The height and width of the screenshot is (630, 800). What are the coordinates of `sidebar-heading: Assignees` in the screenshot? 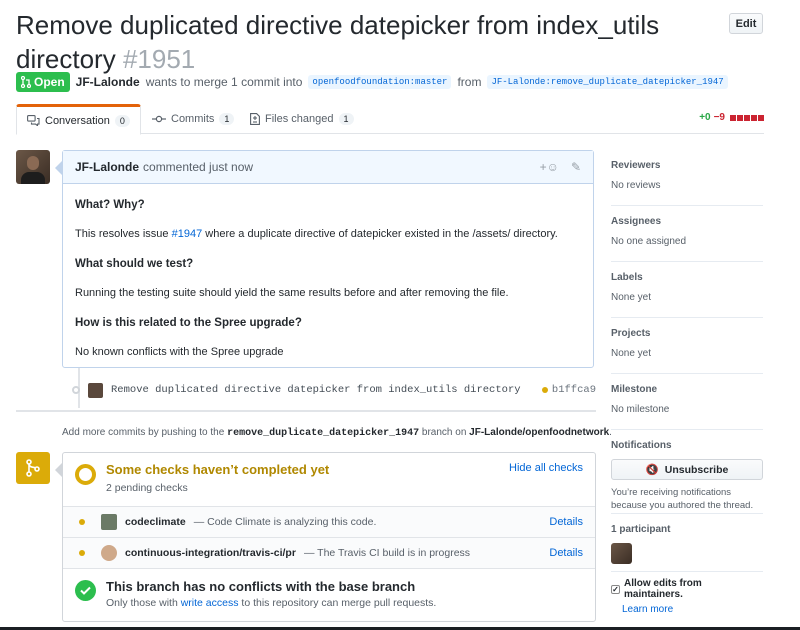 It's located at (687, 221).